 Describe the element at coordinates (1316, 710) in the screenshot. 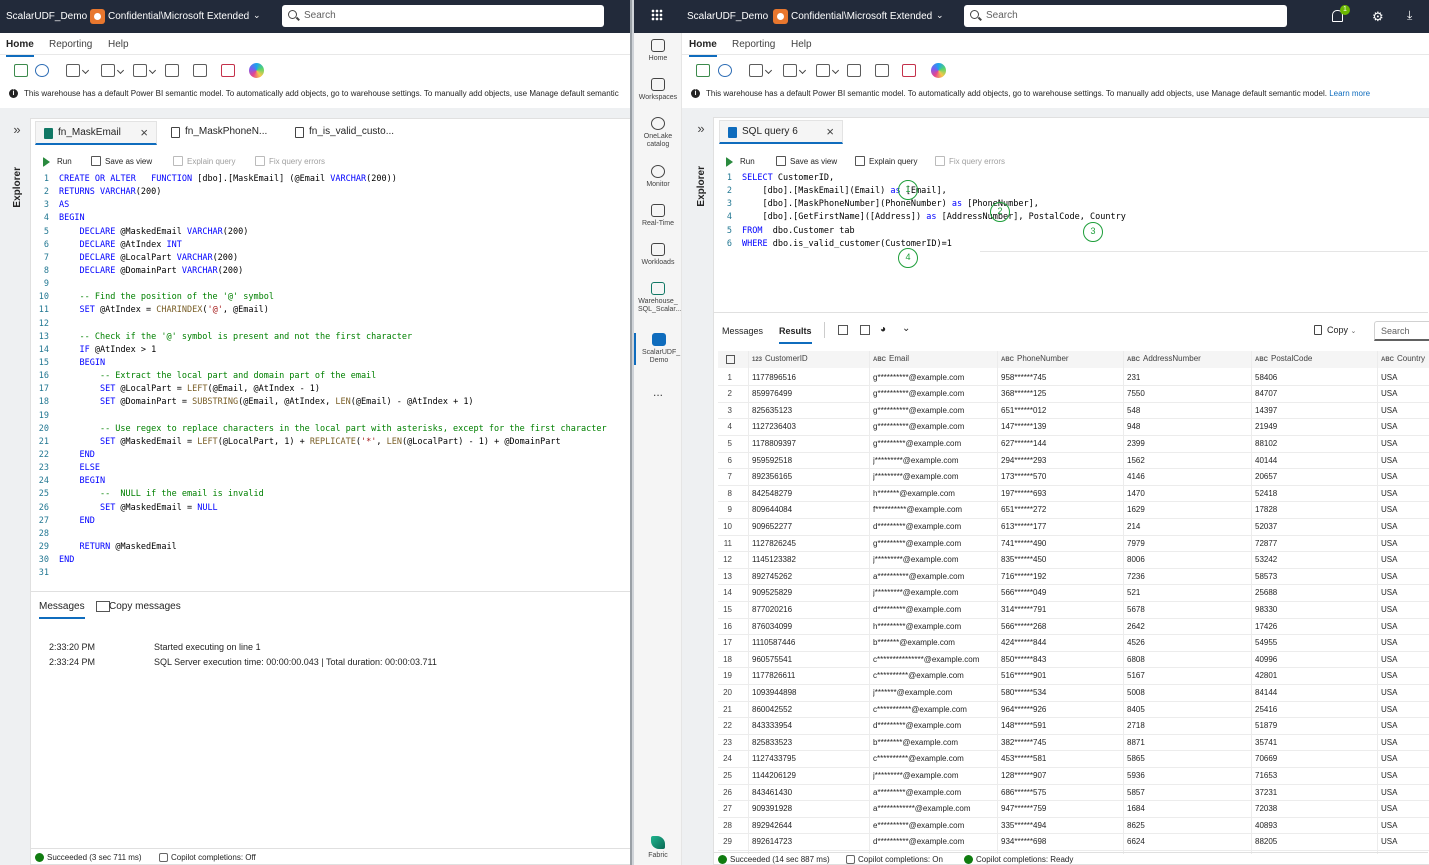

I see `table-cell: 25416` at that location.